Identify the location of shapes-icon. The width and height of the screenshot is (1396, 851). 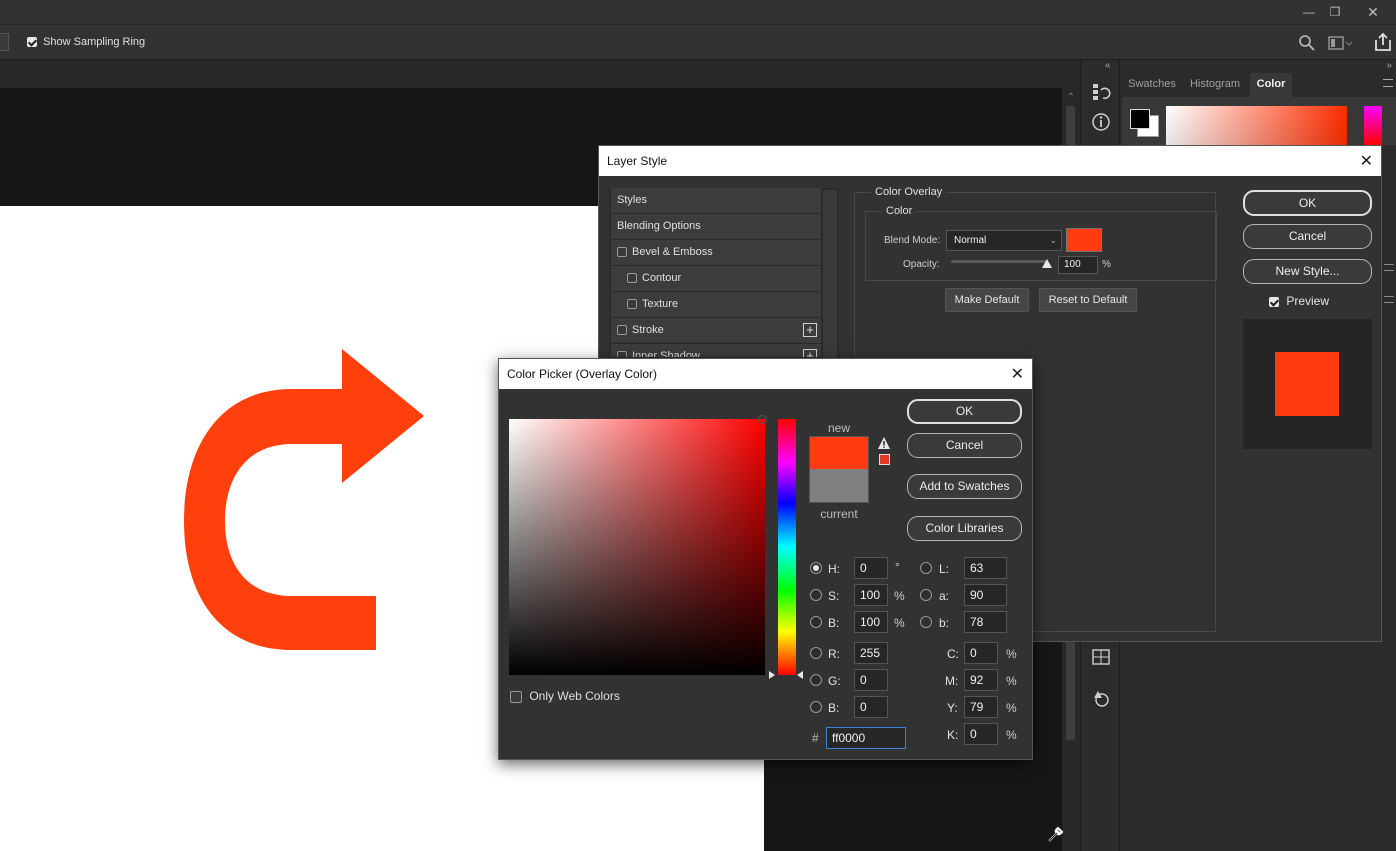
(1101, 698).